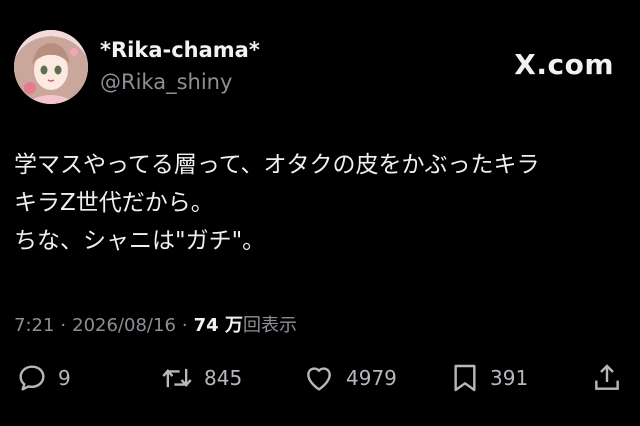 This screenshot has width=640, height=426. Describe the element at coordinates (465, 378) in the screenshot. I see `bookmark-icon` at that location.